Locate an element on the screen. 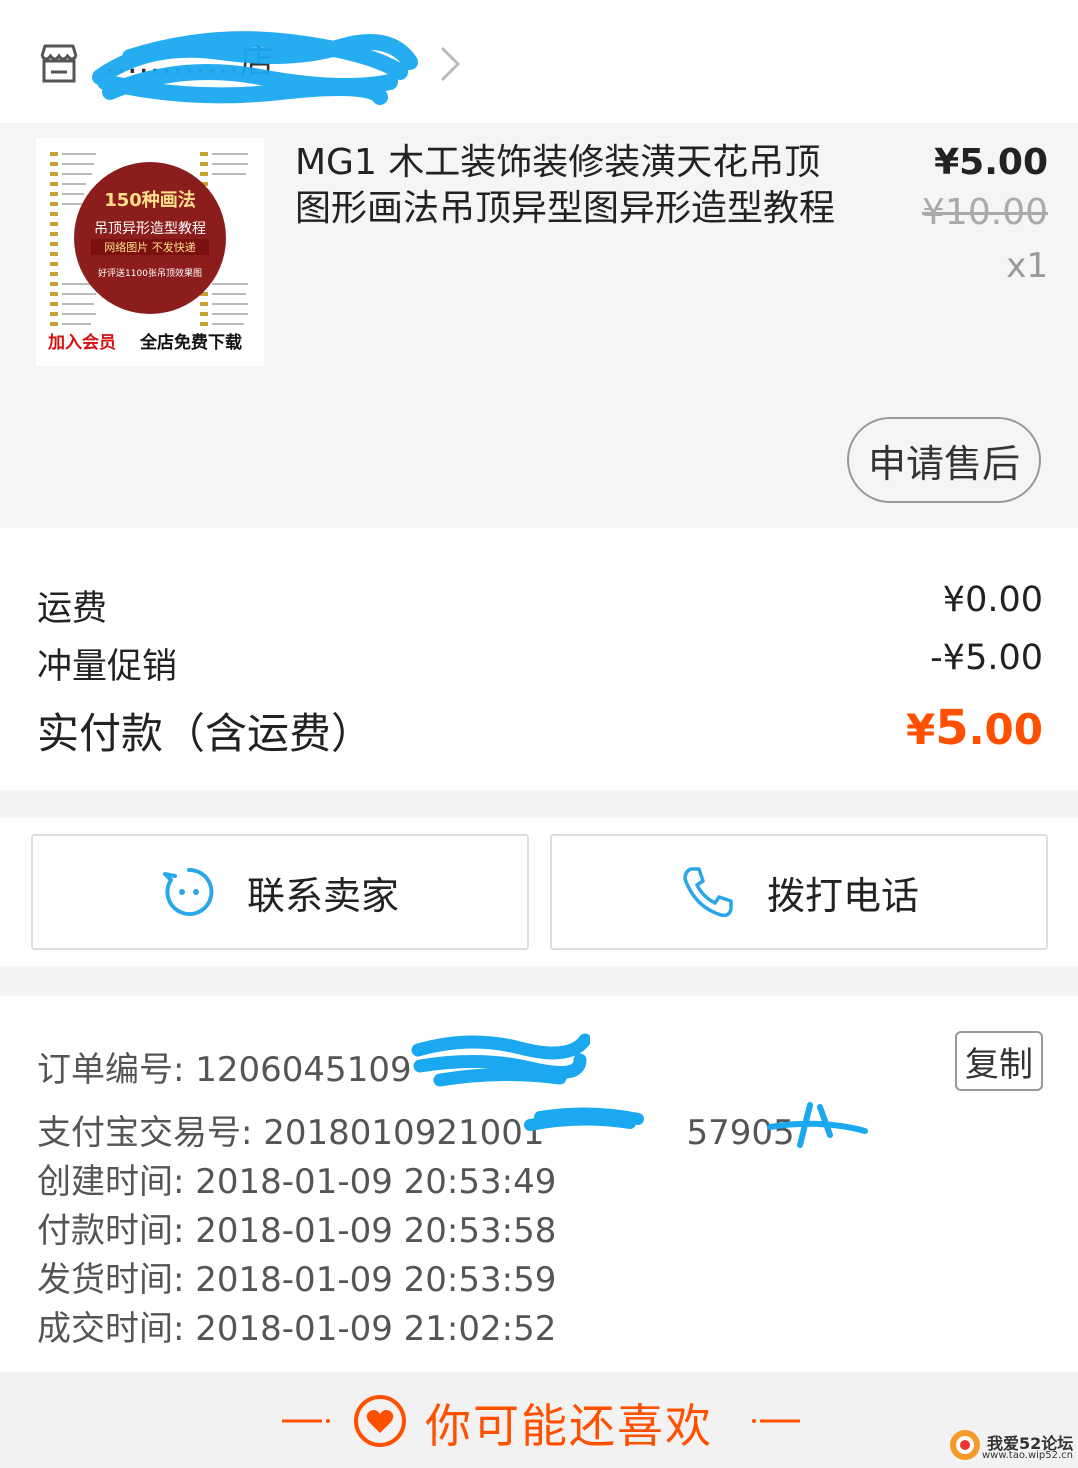  paid-value: ¥5.00 is located at coordinates (974, 728).